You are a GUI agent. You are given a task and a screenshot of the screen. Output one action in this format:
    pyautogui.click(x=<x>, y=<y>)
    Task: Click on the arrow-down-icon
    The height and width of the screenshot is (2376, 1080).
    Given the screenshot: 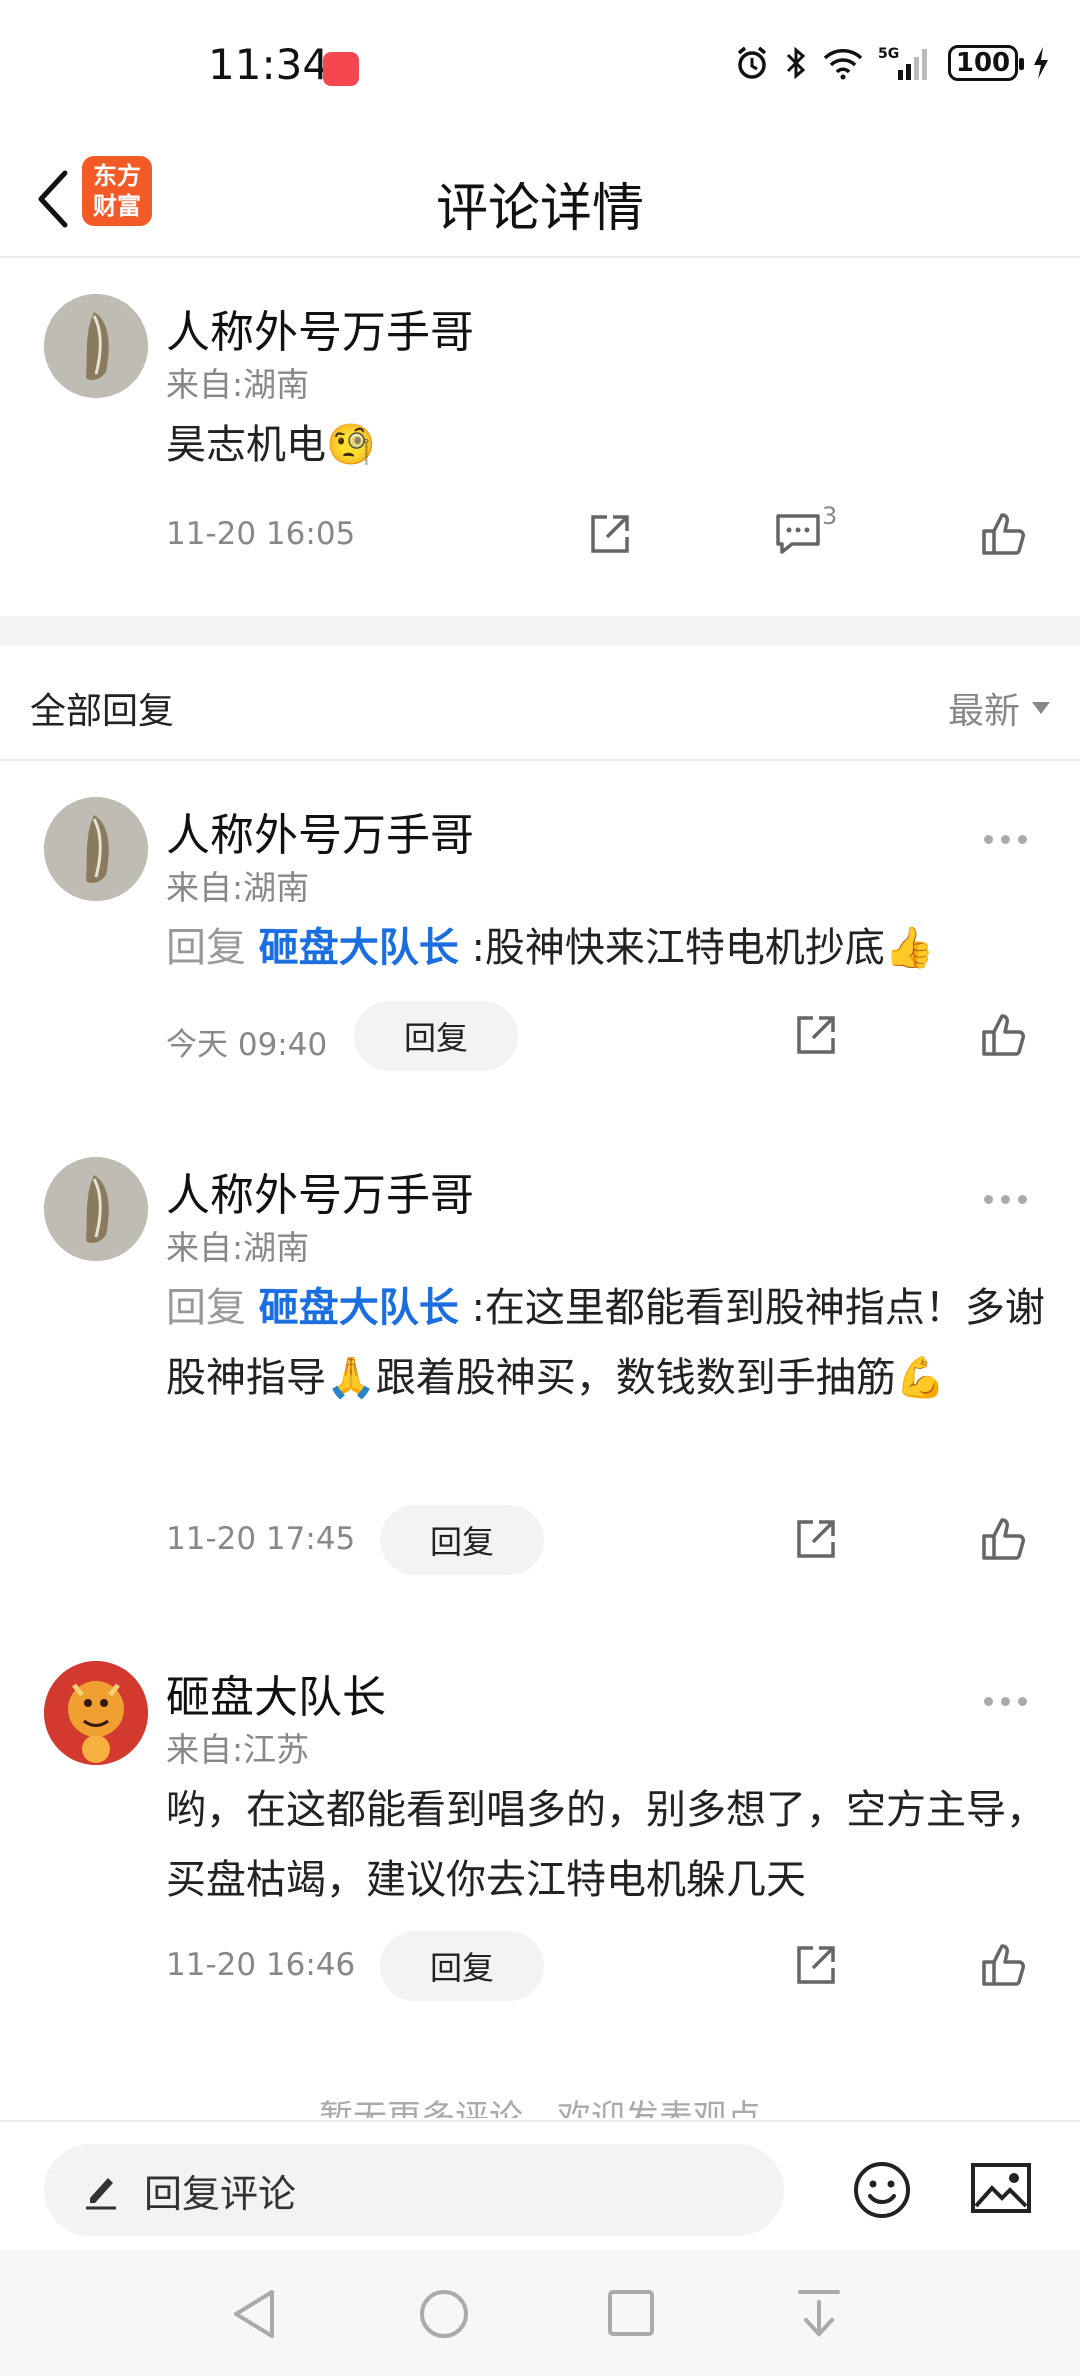 What is the action you would take?
    pyautogui.click(x=819, y=2313)
    